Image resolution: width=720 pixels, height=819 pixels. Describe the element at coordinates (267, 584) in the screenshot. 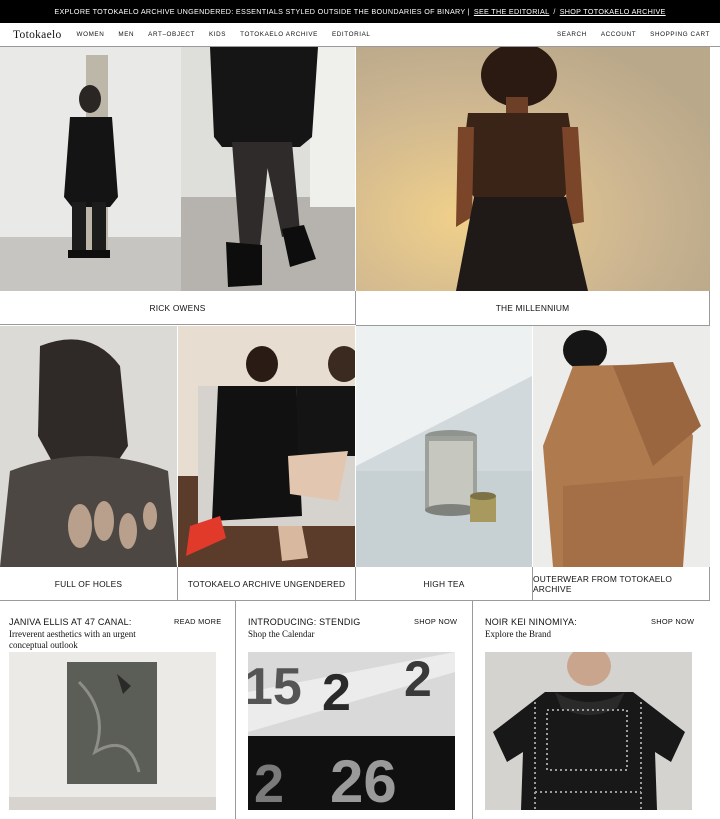

I see `grid-archive-ungendered-label: TOTOKAELO ARCHIVE UNGENDERED` at that location.